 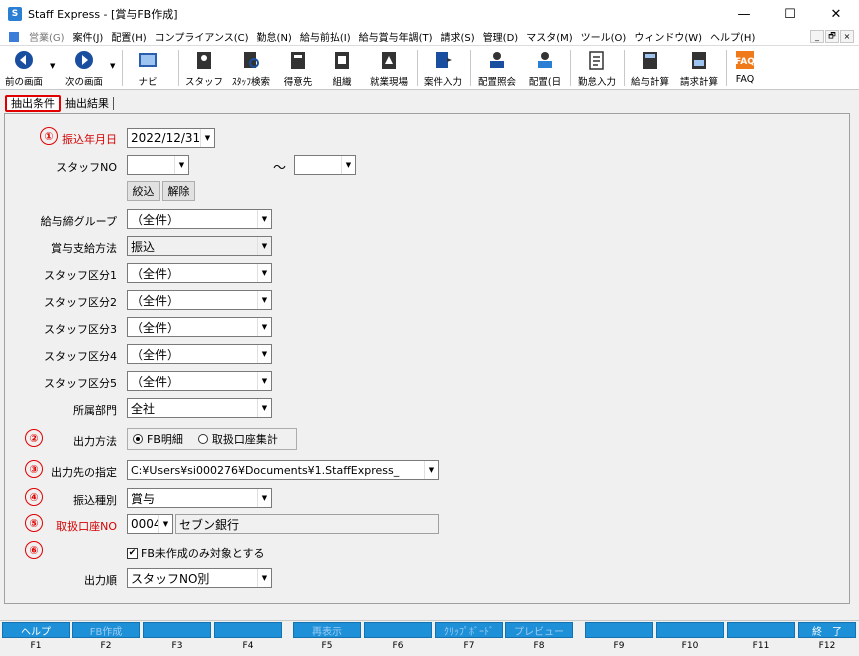 I want to click on fkey-f11: F11, so click(x=761, y=639).